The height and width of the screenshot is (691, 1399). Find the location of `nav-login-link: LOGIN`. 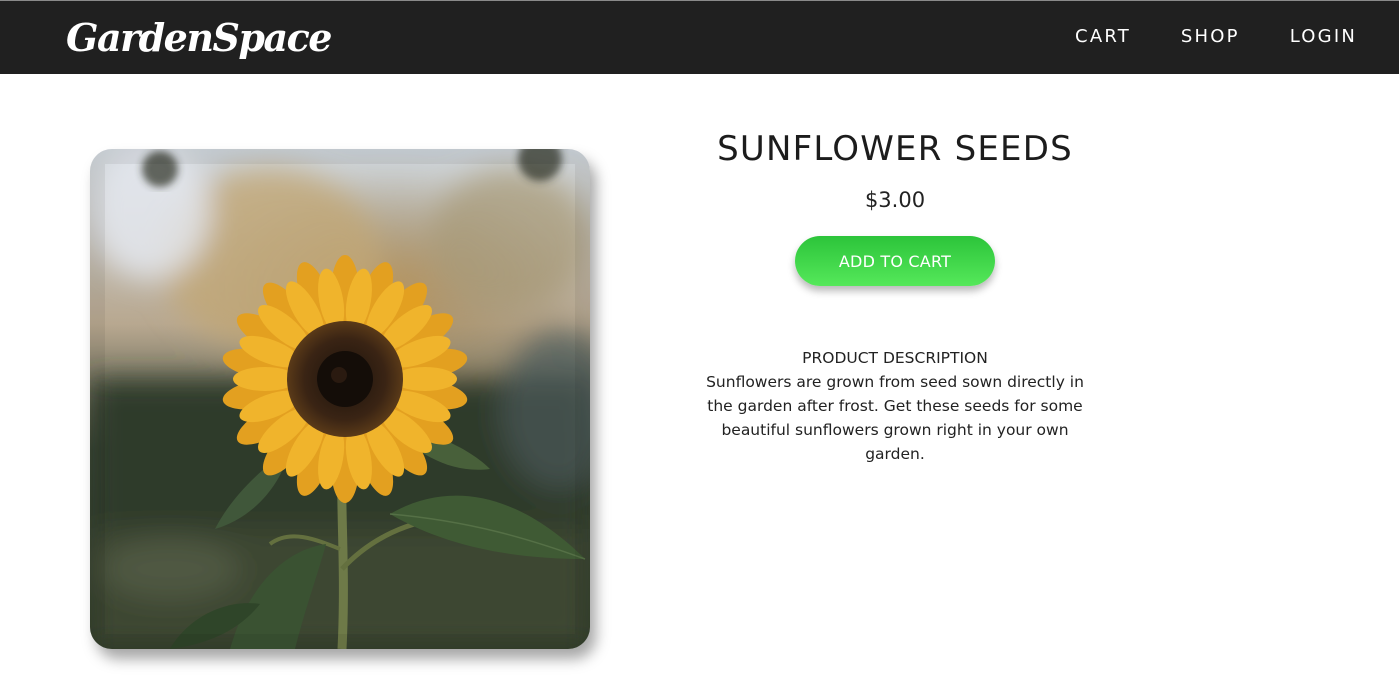

nav-login-link: LOGIN is located at coordinates (1323, 37).